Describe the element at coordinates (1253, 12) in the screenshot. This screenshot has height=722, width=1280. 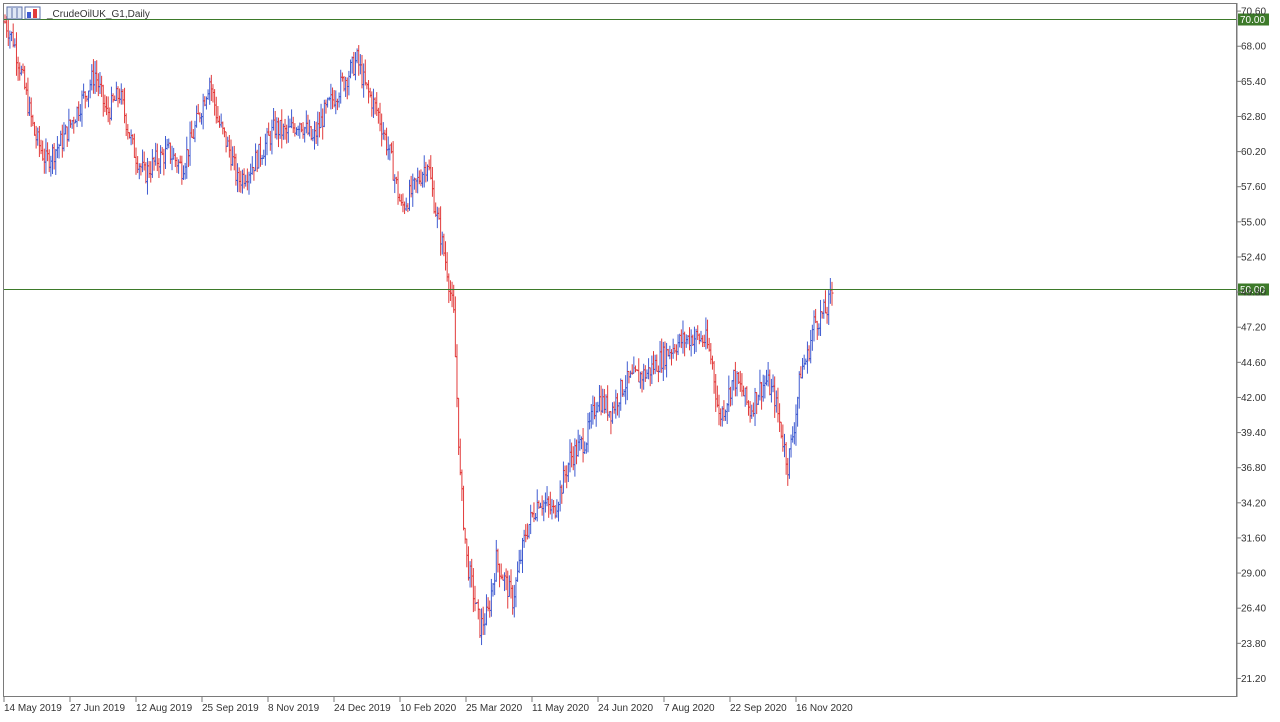
I see `y-tick-label: 70.60` at that location.